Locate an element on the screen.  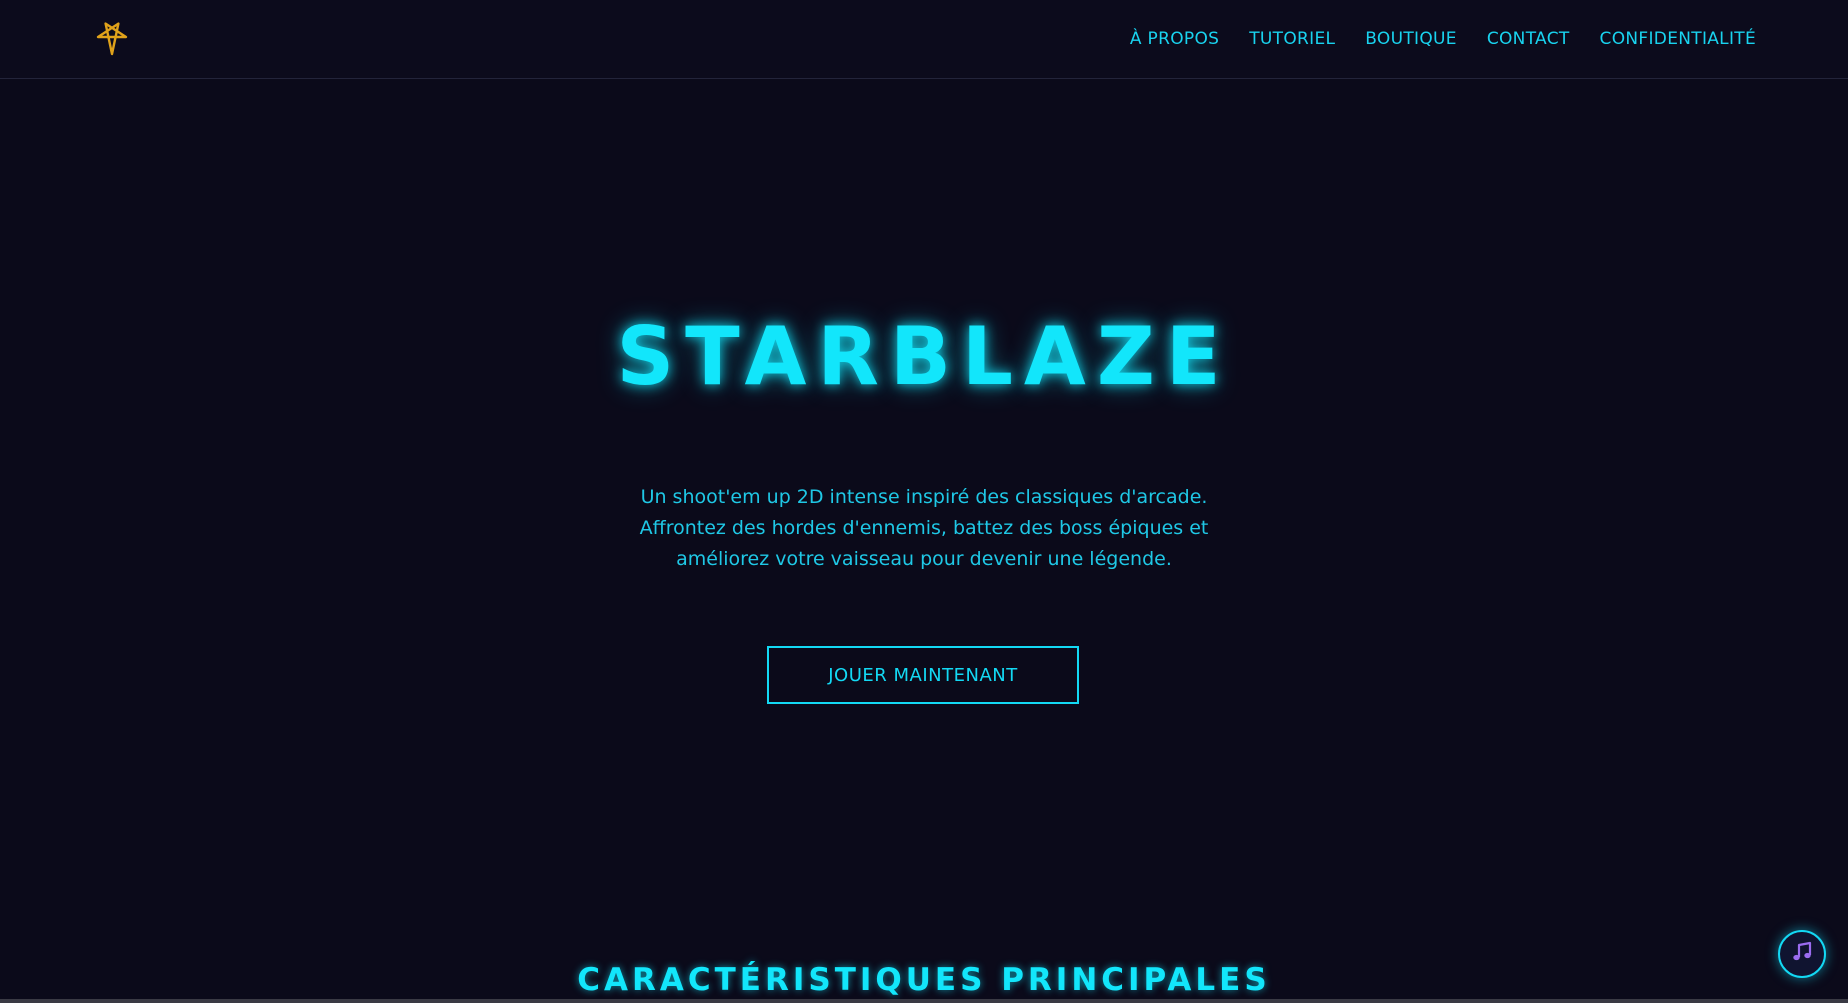
nav-link-confidentialite: CONFIDENTIALITÉ is located at coordinates (1678, 39).